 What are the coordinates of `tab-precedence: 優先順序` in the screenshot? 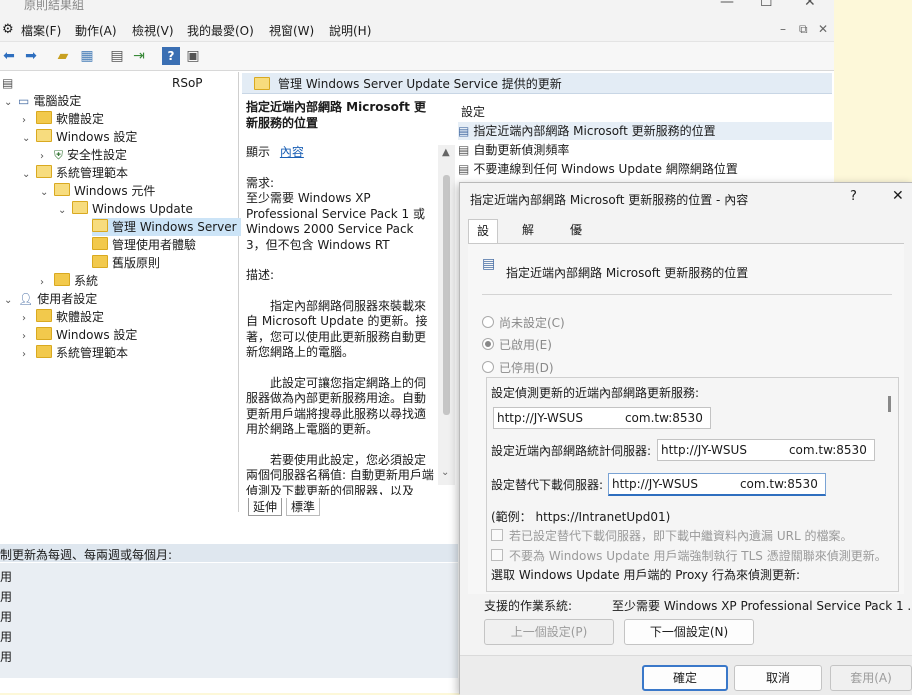 It's located at (576, 261).